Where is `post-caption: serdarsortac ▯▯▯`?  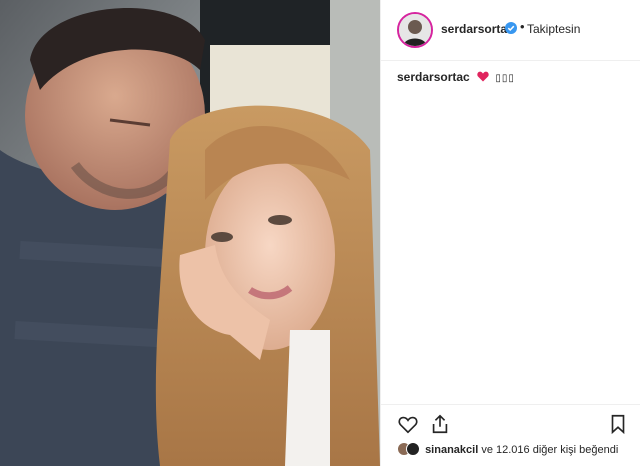 post-caption: serdarsortac ▯▯▯ is located at coordinates (456, 77).